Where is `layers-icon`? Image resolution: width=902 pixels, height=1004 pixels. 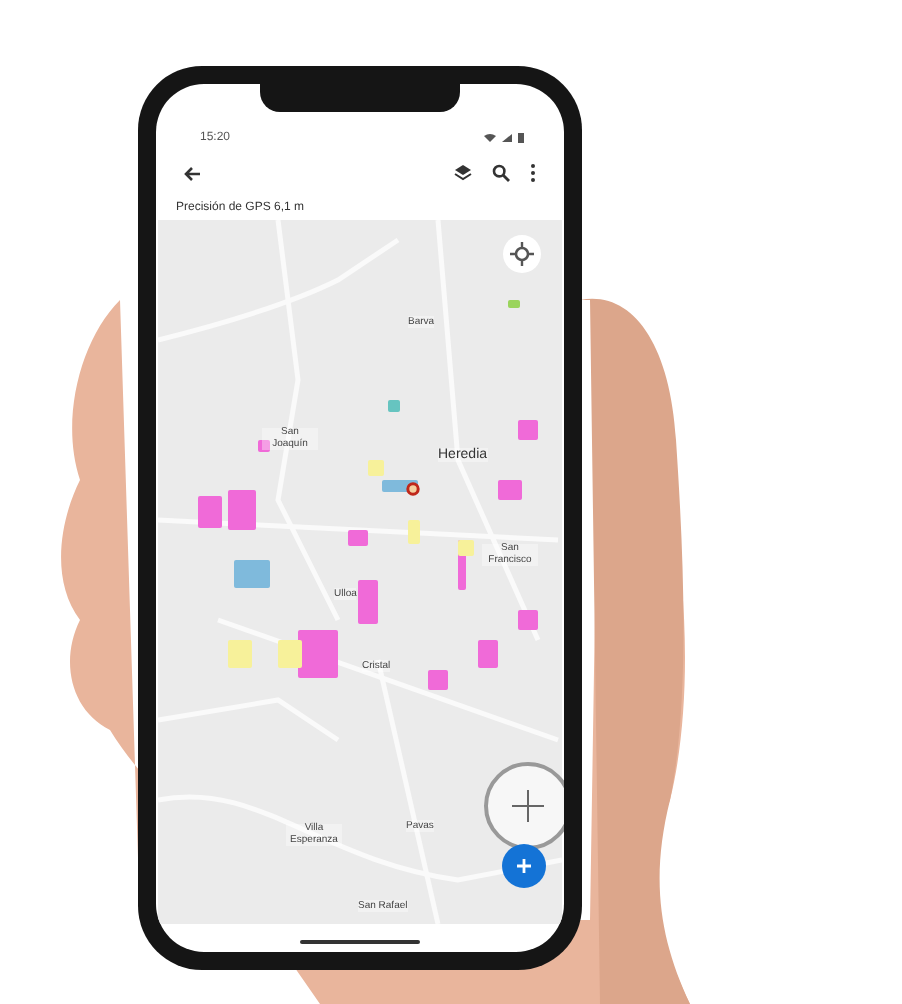 layers-icon is located at coordinates (463, 173).